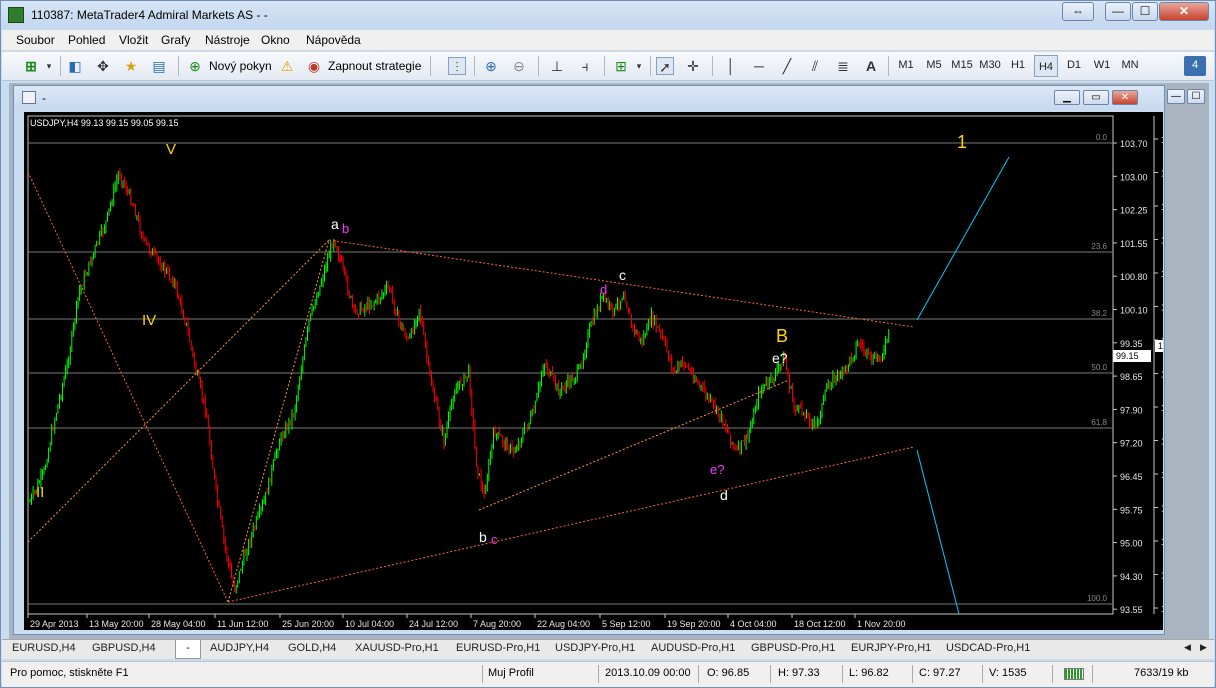 The width and height of the screenshot is (1216, 688). What do you see at coordinates (1134, 277) in the screenshot?
I see `price-tick-label: 100.80` at bounding box center [1134, 277].